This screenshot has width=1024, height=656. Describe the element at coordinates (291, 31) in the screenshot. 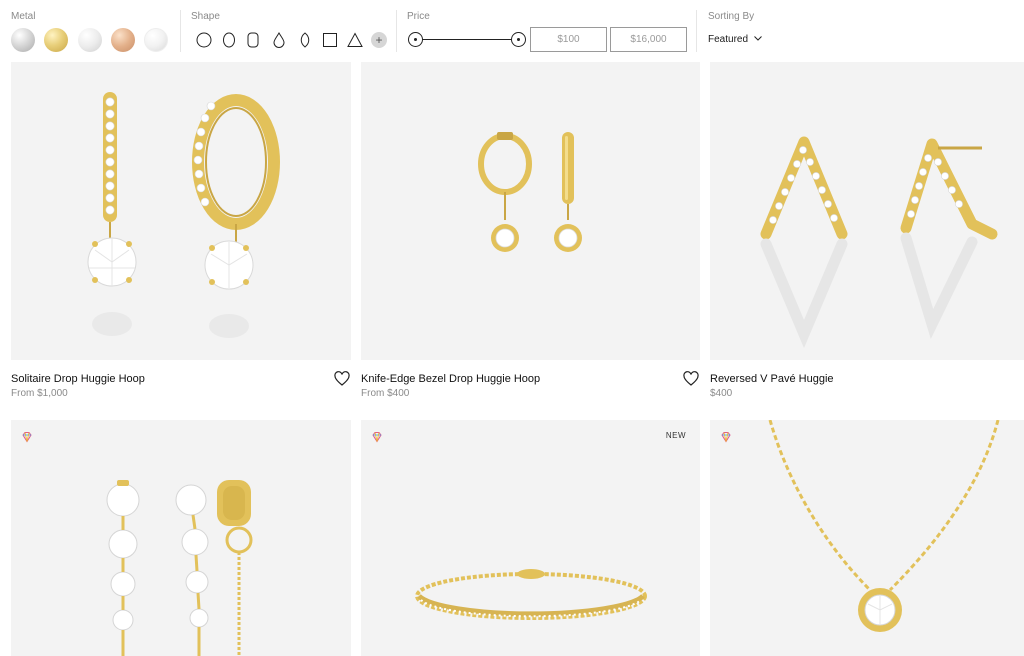

I see `shape-filter: Shape +` at that location.